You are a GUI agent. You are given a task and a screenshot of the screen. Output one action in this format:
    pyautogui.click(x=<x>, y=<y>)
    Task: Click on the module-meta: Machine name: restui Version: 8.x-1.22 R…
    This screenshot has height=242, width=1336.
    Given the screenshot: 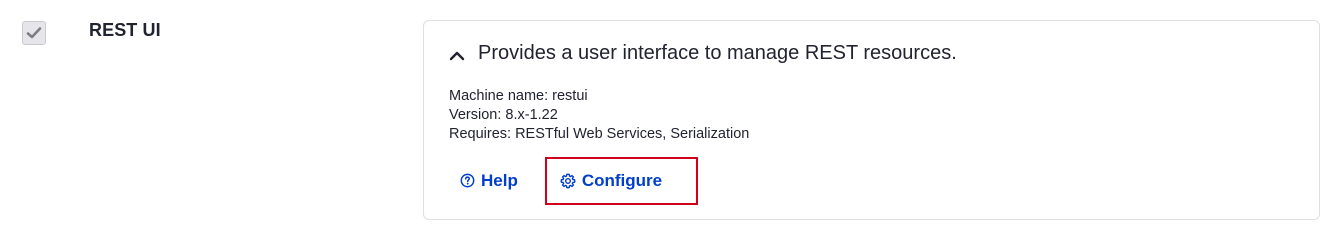 What is the action you would take?
    pyautogui.click(x=599, y=115)
    